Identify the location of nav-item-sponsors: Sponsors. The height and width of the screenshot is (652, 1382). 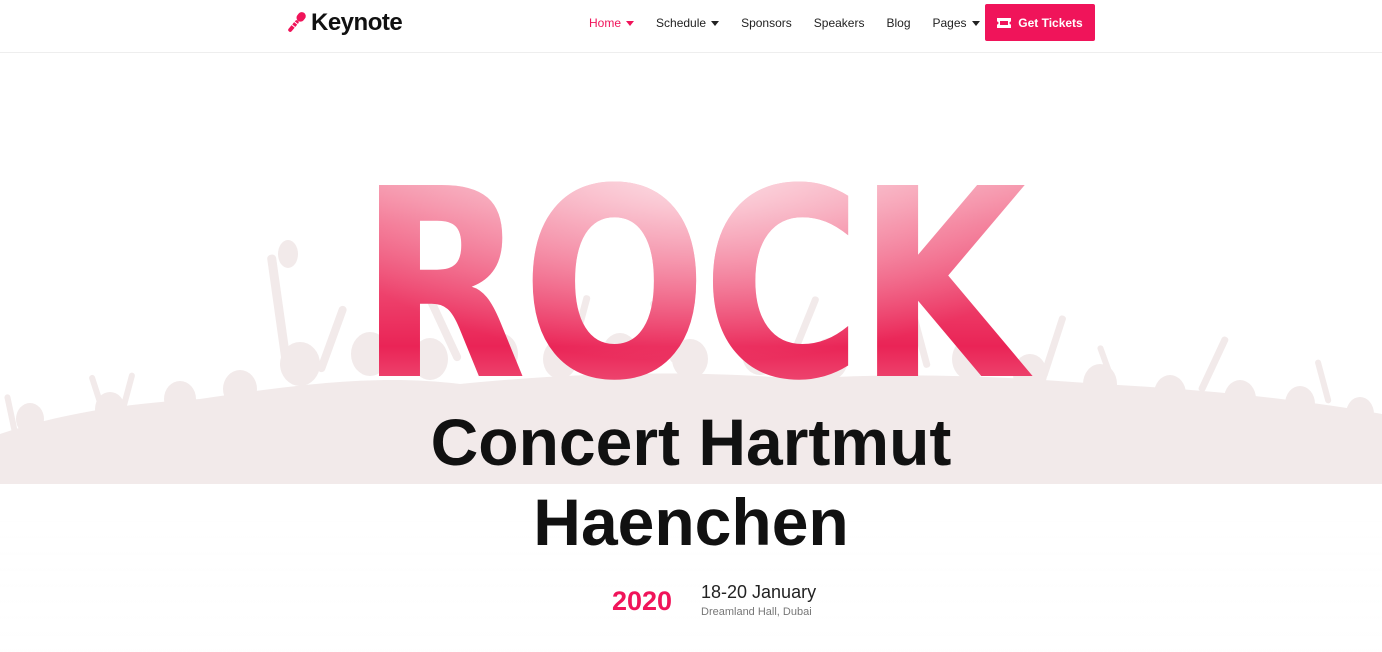
(766, 23).